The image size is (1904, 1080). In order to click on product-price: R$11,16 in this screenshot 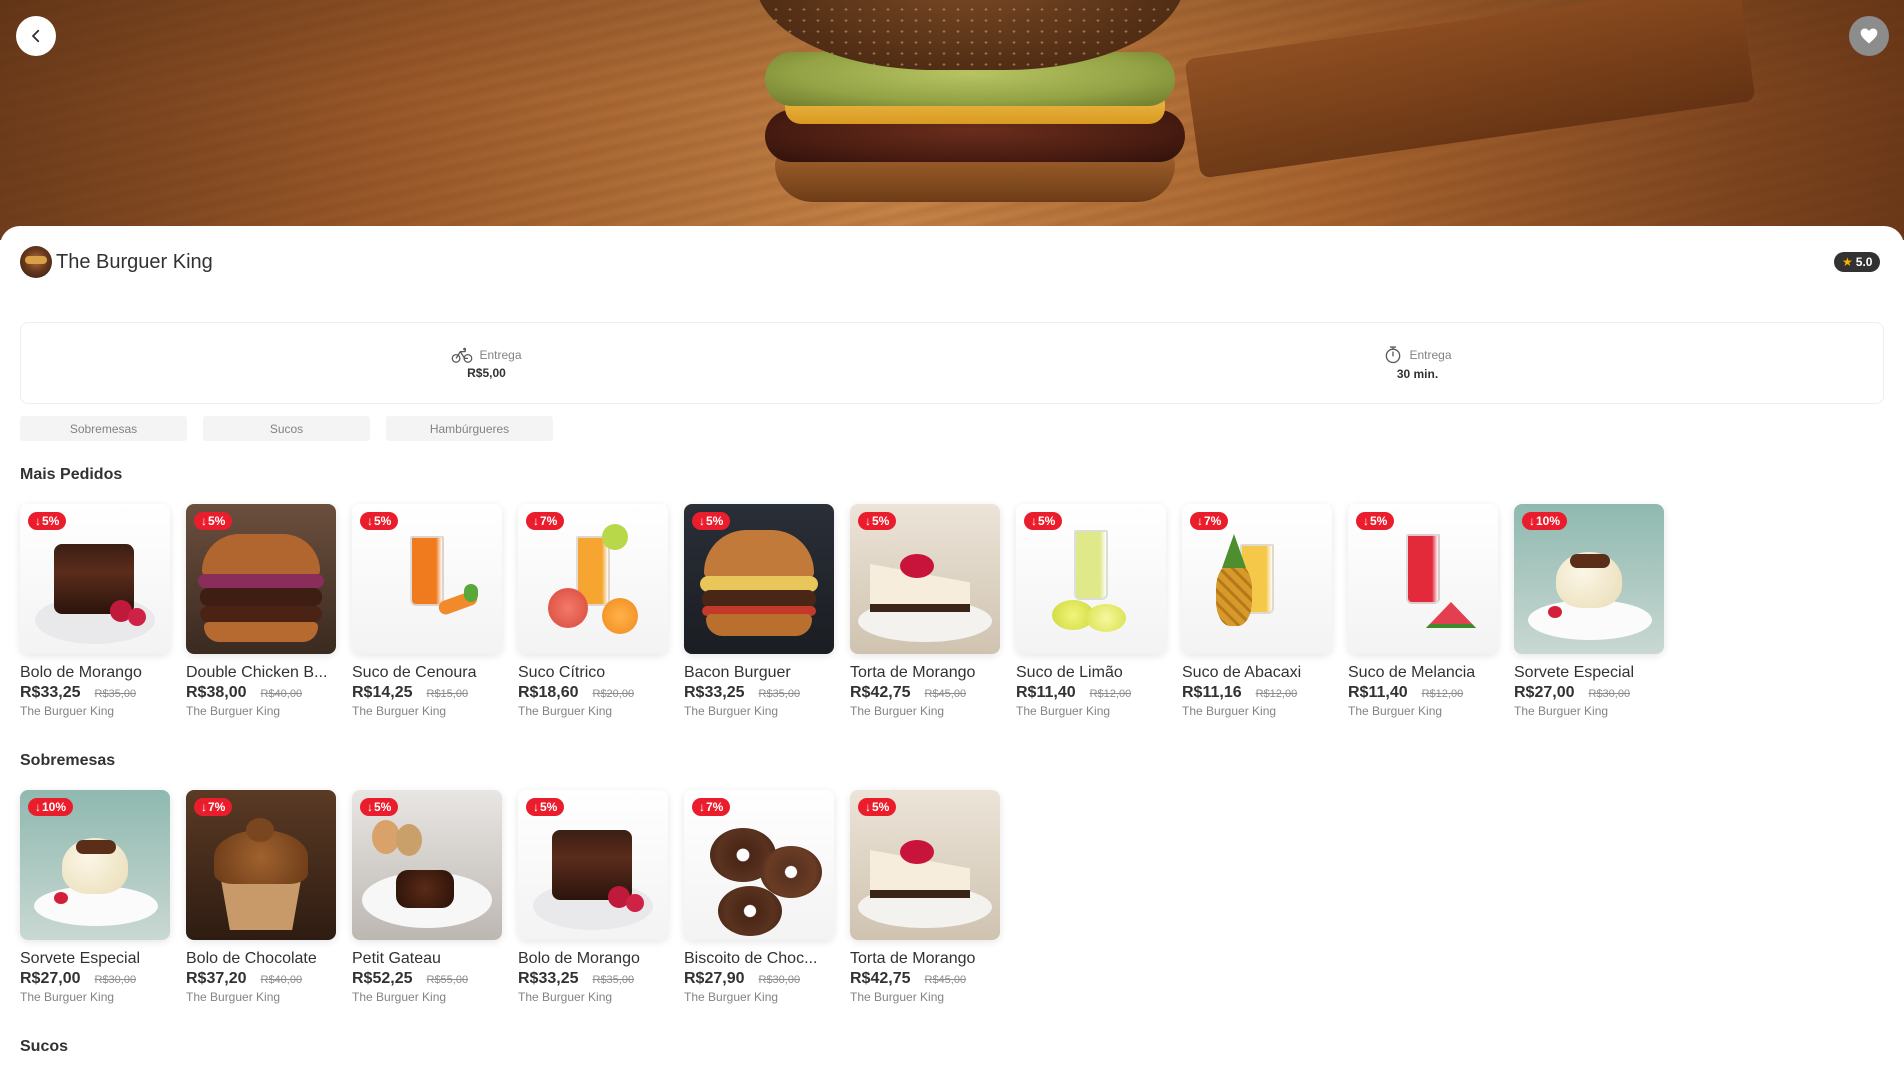, I will do `click(1212, 692)`.